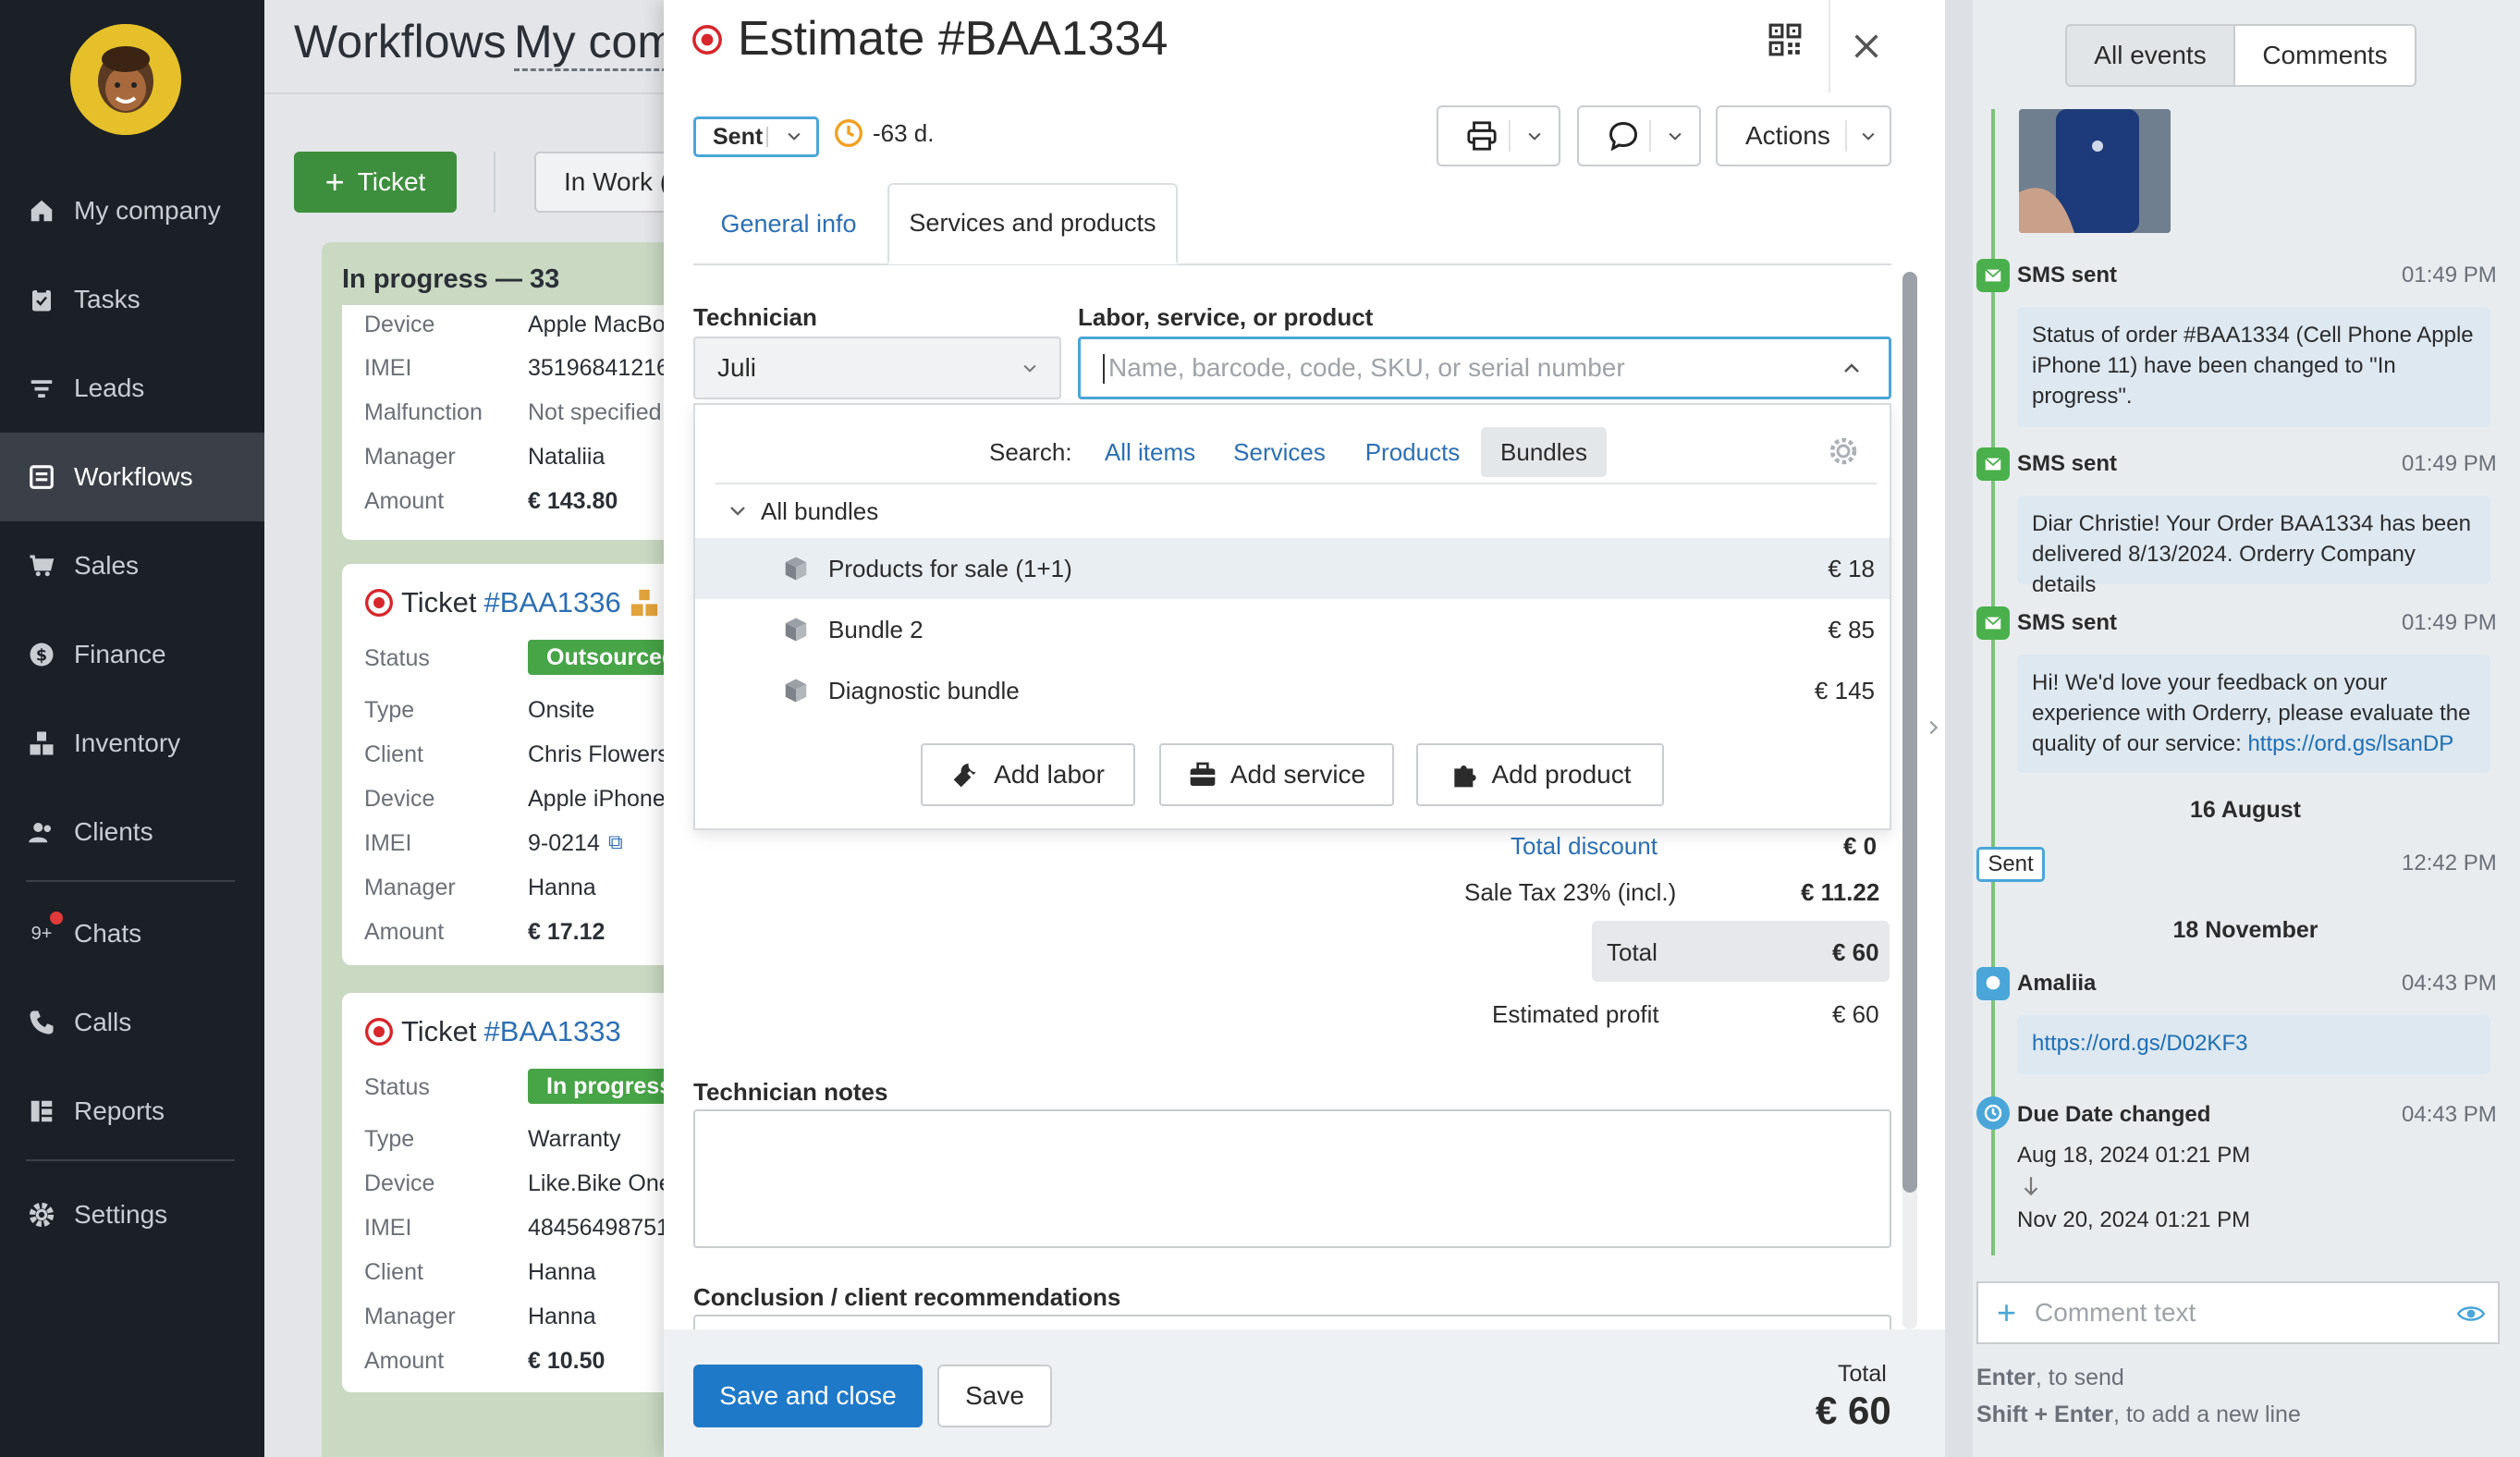  I want to click on gear-icon, so click(1843, 452).